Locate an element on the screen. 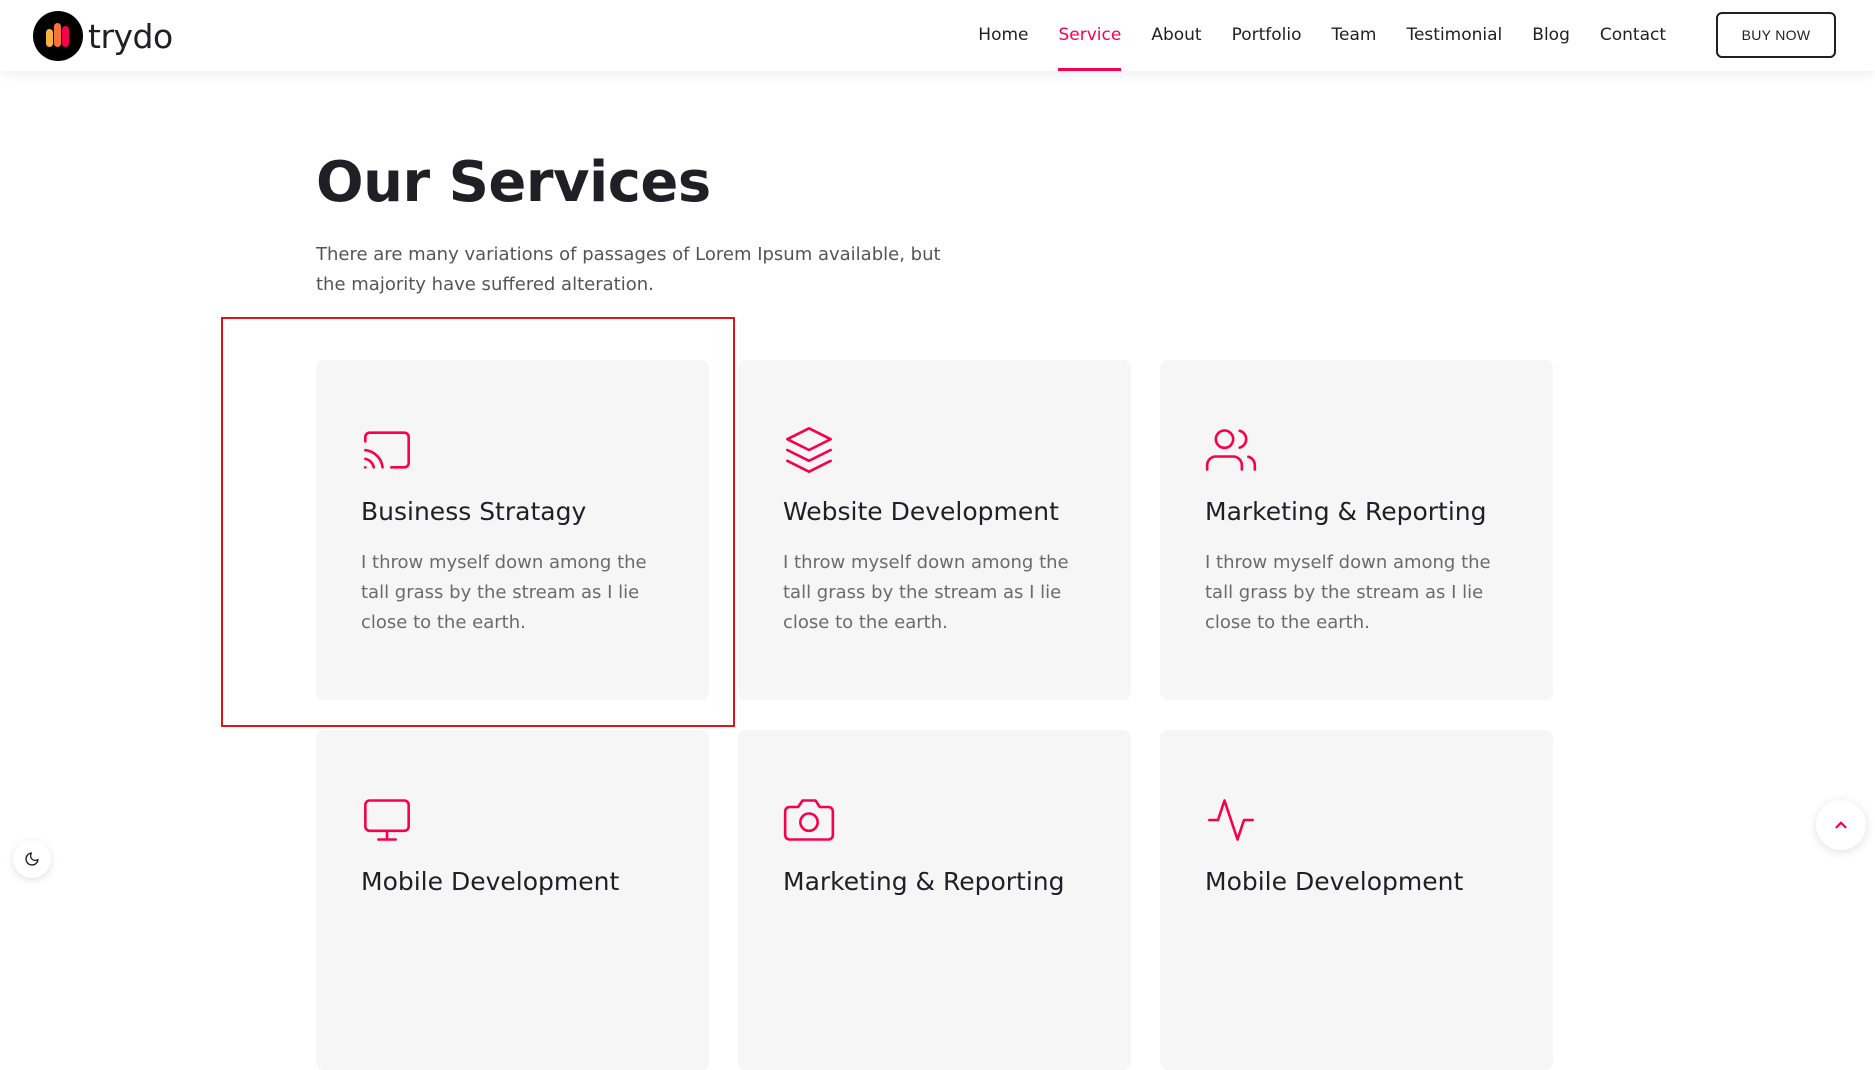 This screenshot has width=1875, height=1070. nav-item-service: Service is located at coordinates (1089, 35).